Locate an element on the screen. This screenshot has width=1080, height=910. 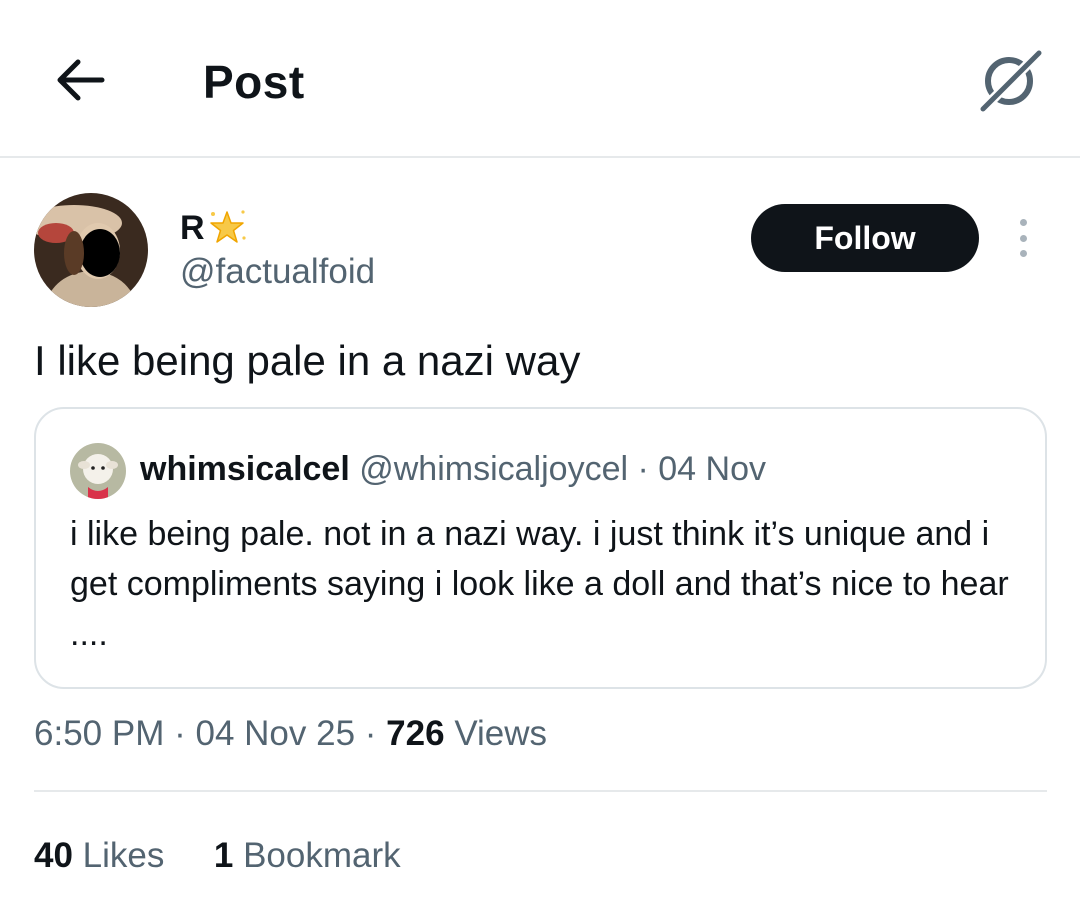
quote-author-avatar is located at coordinates (98, 471).